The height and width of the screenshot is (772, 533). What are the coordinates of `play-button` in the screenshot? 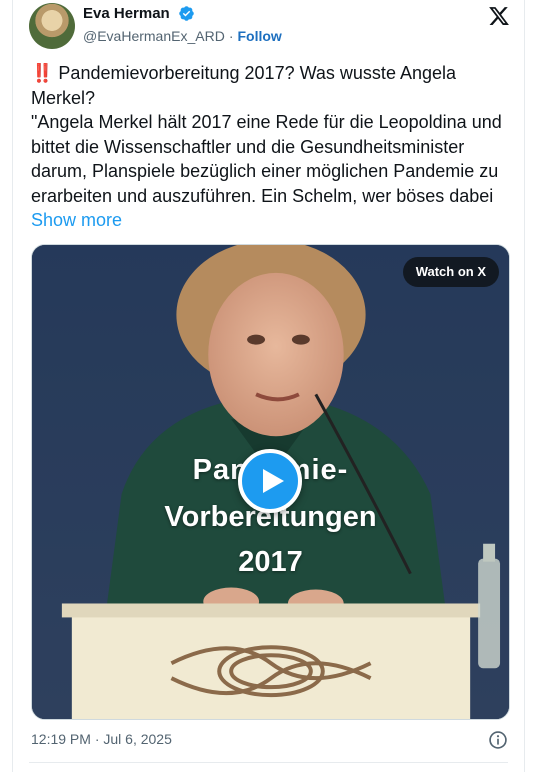 It's located at (270, 481).